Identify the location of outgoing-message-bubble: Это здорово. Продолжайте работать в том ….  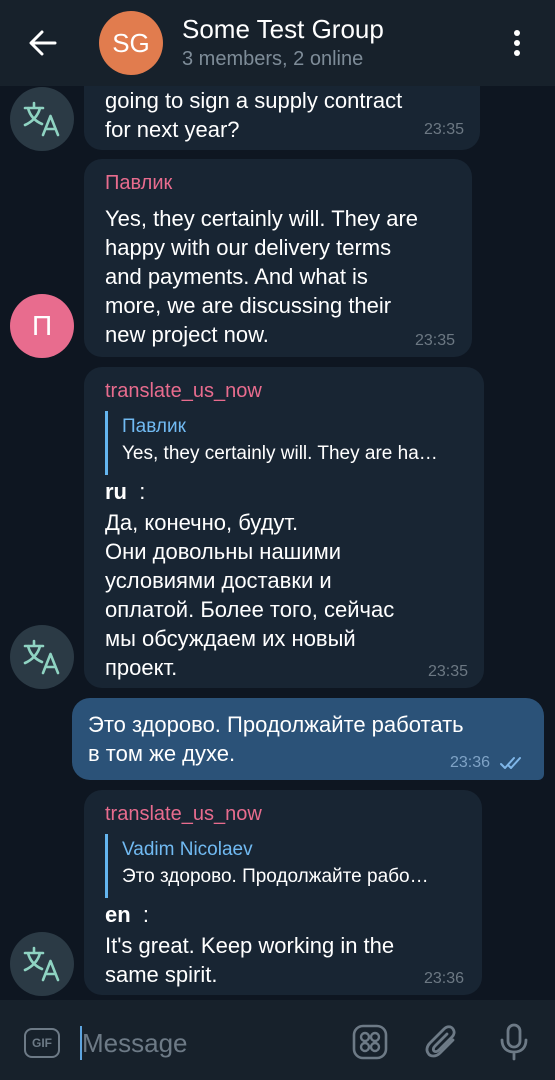
(308, 739).